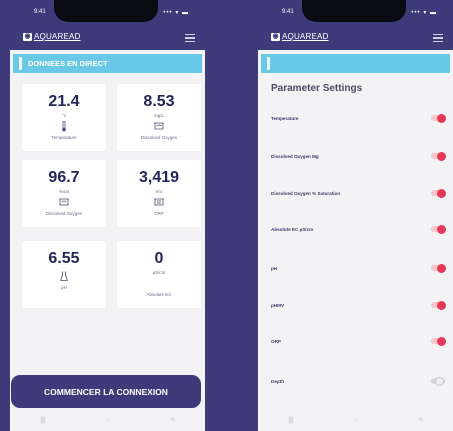 The width and height of the screenshot is (453, 431). What do you see at coordinates (68, 63) in the screenshot?
I see `section-title: DONNEES EN DIRECT` at bounding box center [68, 63].